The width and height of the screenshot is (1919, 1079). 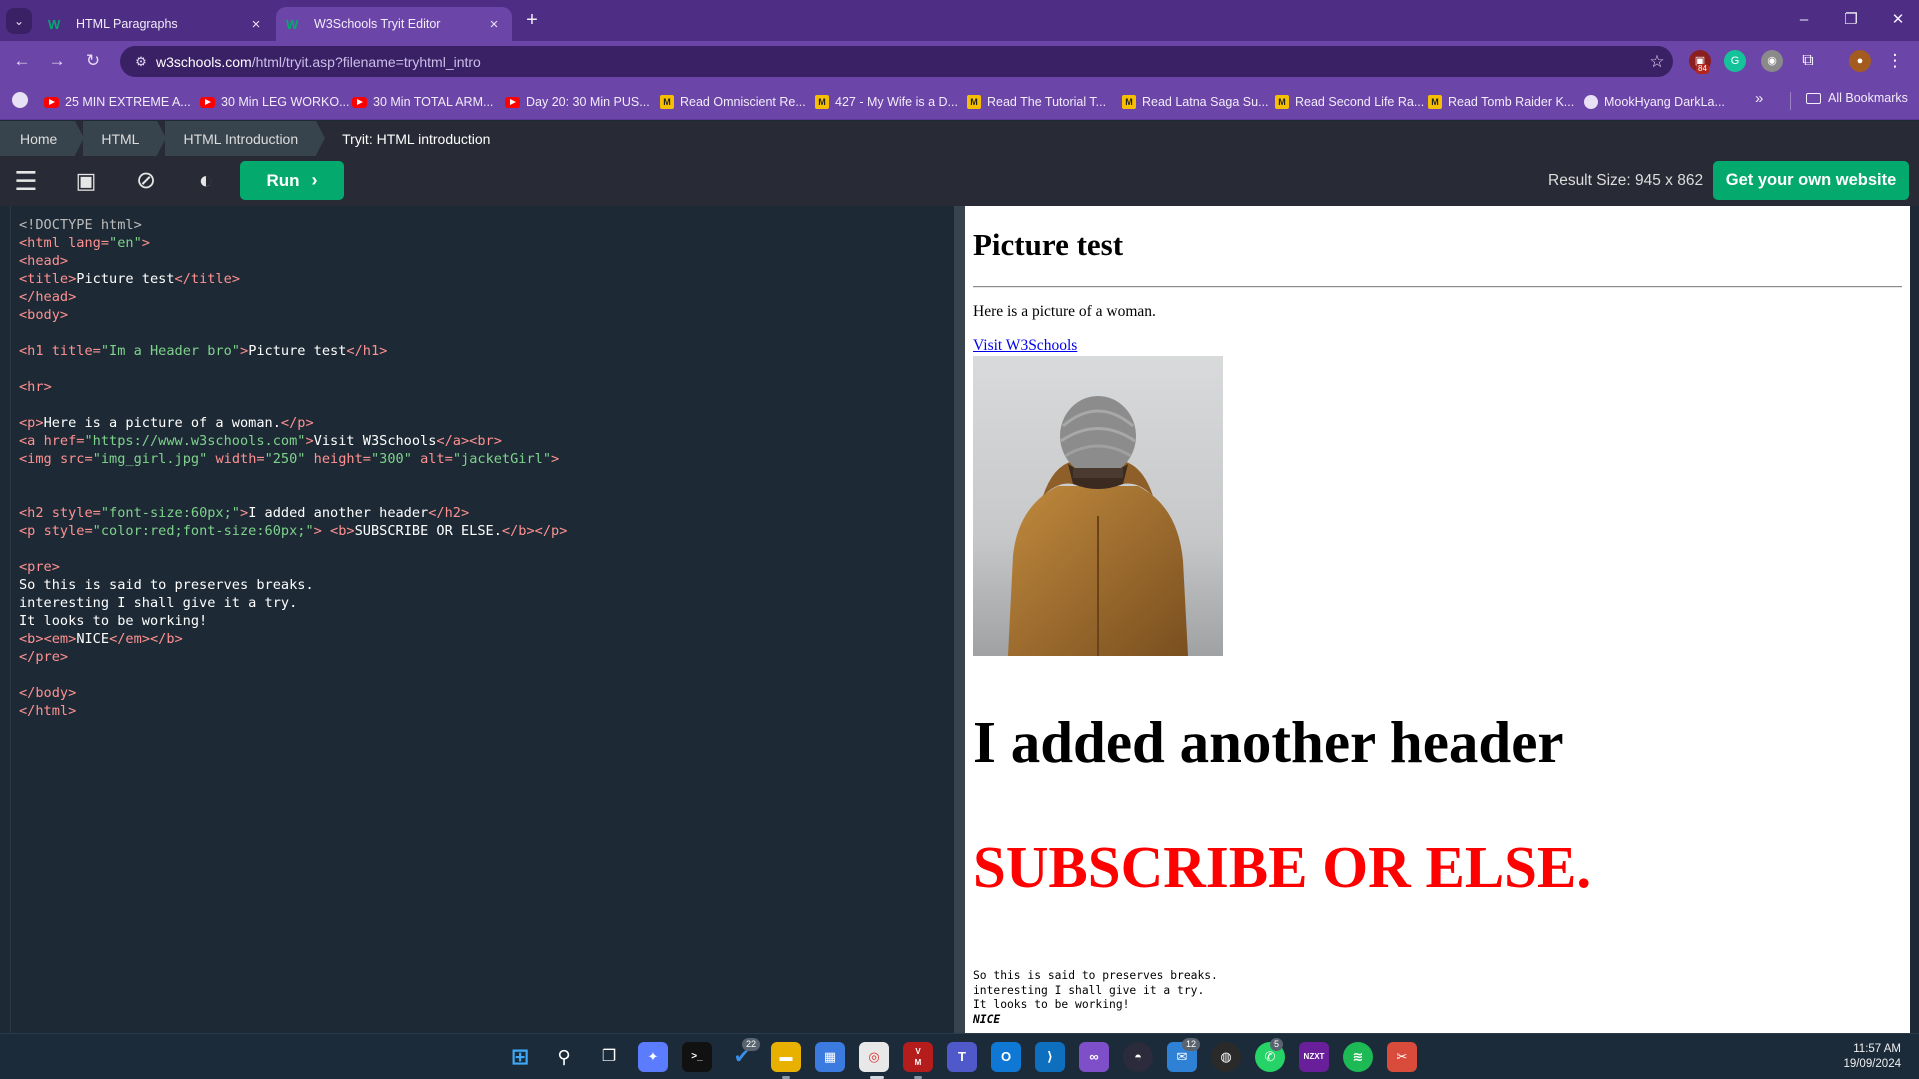 I want to click on visual-studio-icon: ∞, so click(x=1094, y=1057).